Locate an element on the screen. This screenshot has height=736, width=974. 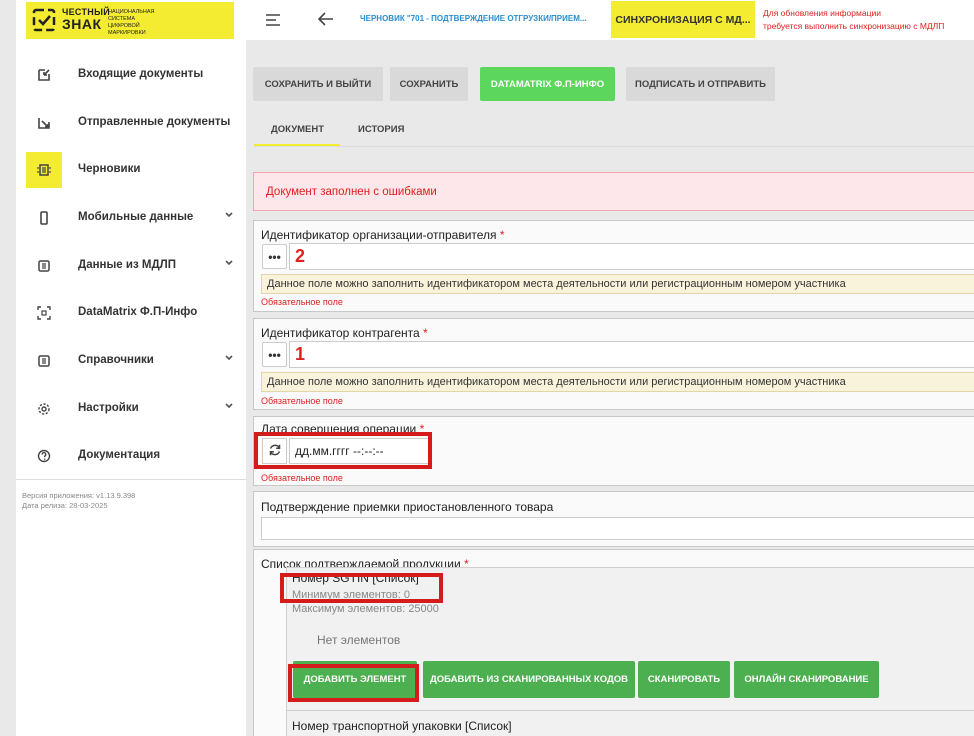
tab-history: ИСТОРИЯ is located at coordinates (381, 129).